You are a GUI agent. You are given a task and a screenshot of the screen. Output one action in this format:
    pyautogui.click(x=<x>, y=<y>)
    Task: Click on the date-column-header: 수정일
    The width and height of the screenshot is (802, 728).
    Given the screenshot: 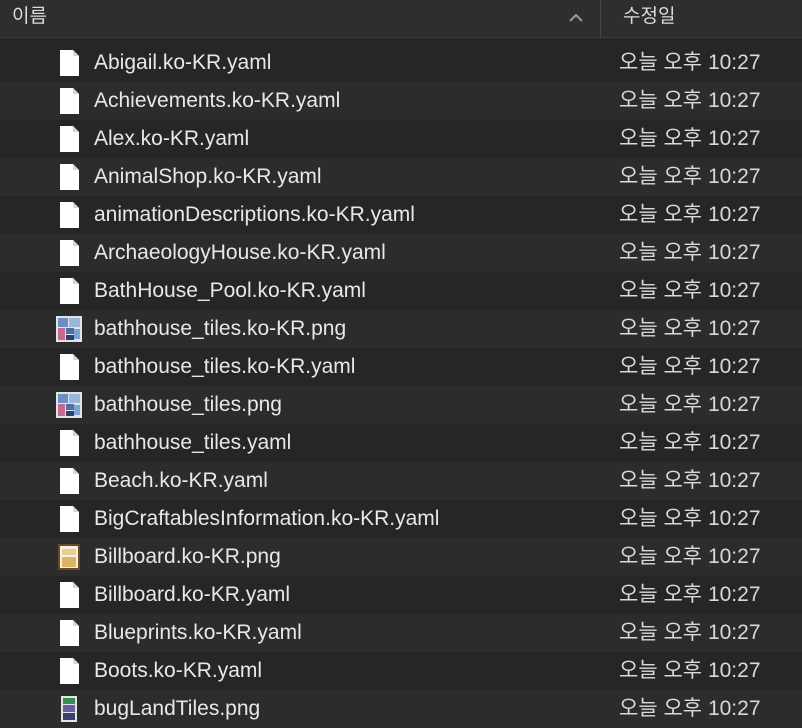 What is the action you would take?
    pyautogui.click(x=649, y=19)
    